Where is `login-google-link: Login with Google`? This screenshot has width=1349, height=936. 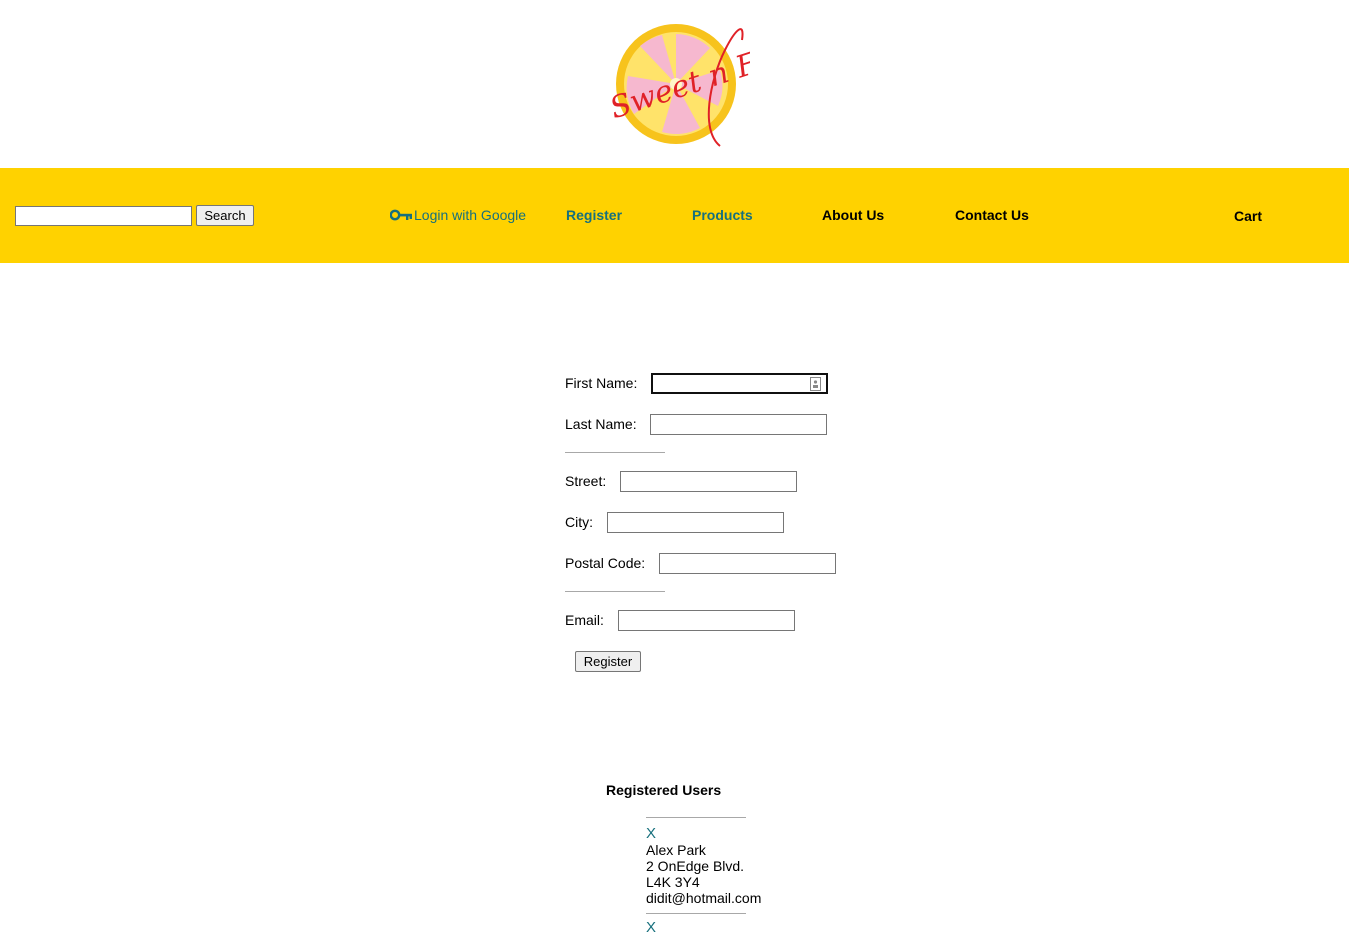 login-google-link: Login with Google is located at coordinates (458, 215).